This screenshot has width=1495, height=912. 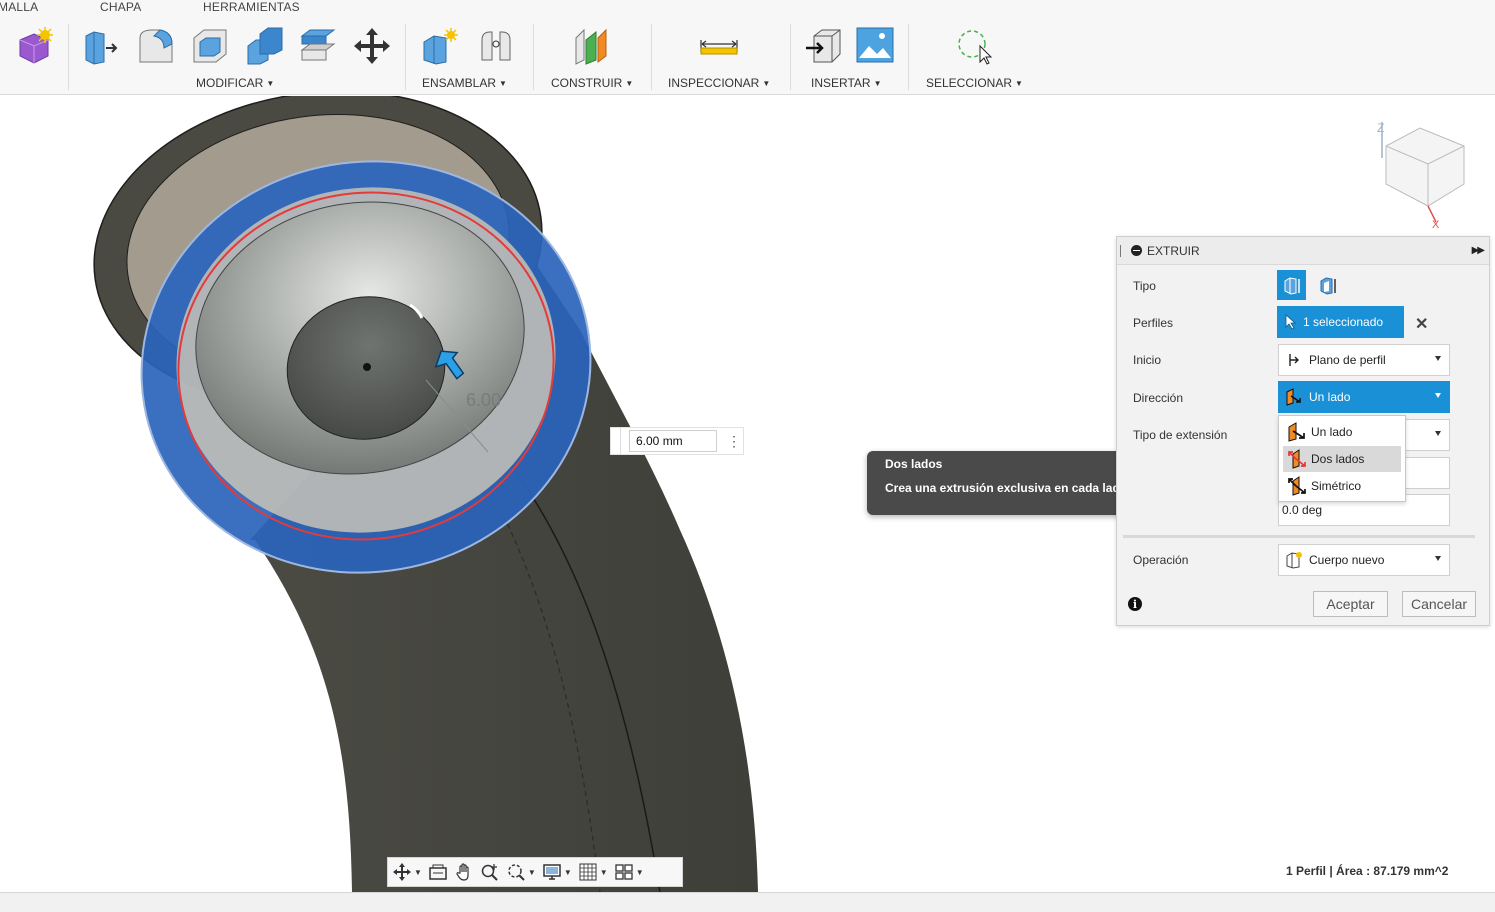 I want to click on direction-options-list: Un lado Dos lados Simétrico, so click(x=1342, y=458).